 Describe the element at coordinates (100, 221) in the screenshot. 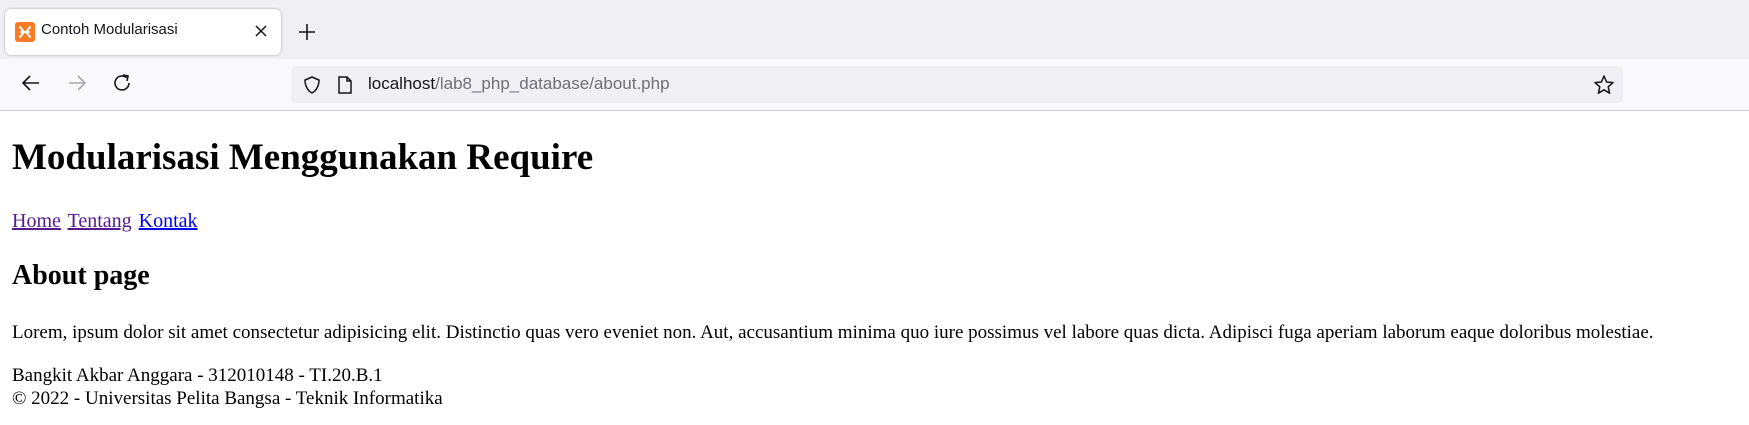

I see `nav-link-tentang: Tentang` at that location.